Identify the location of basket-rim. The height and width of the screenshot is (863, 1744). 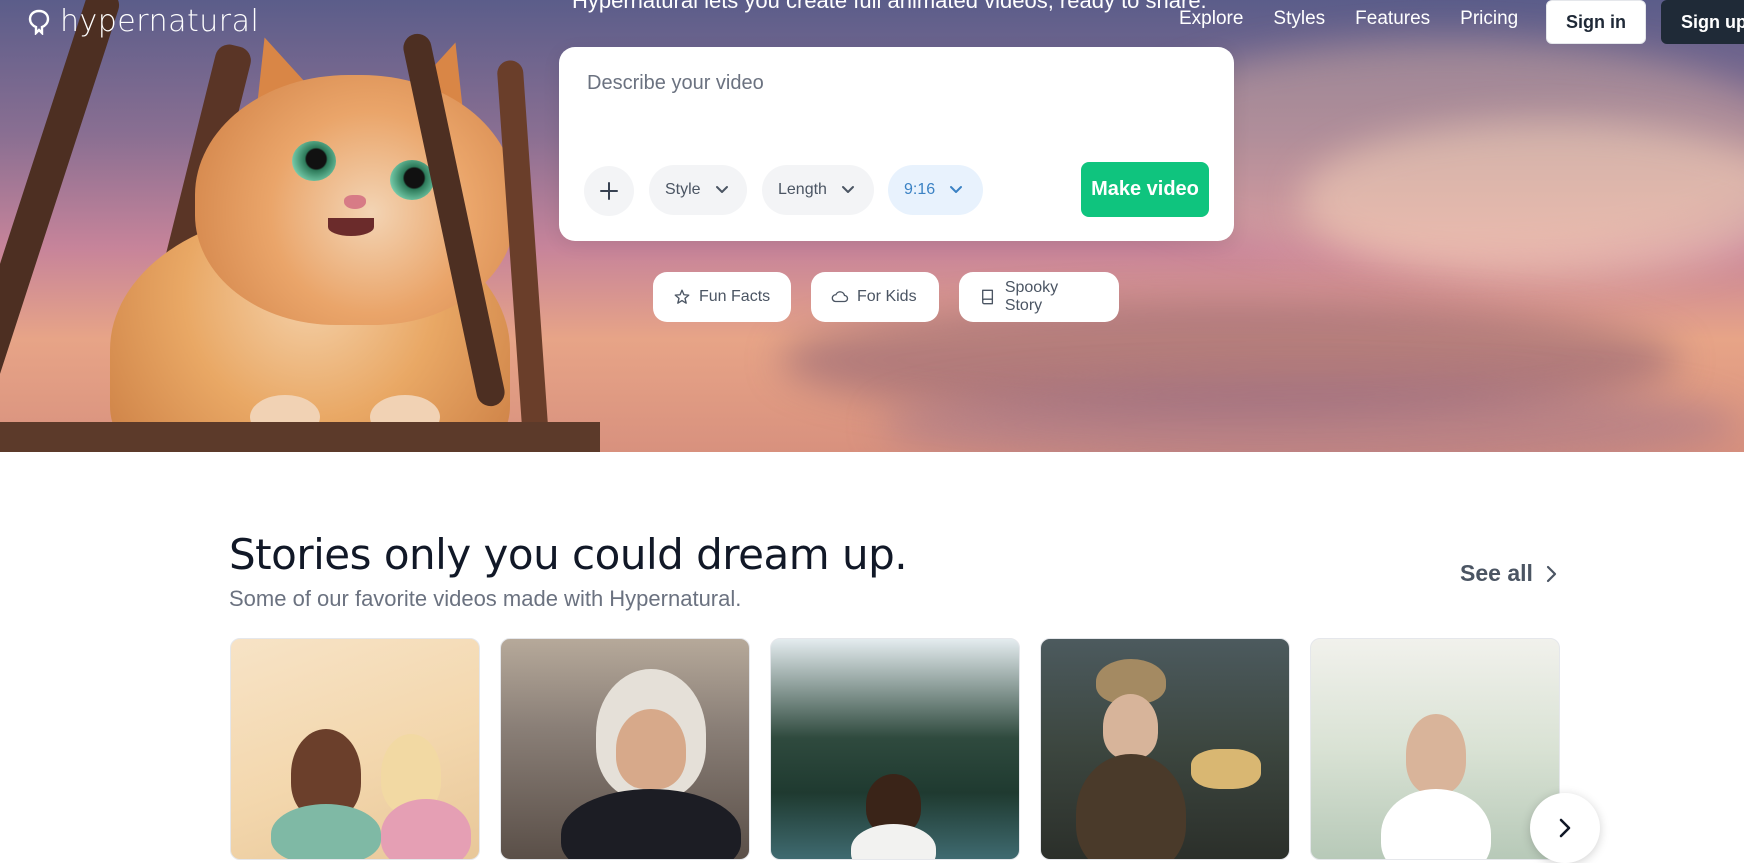
(300, 437).